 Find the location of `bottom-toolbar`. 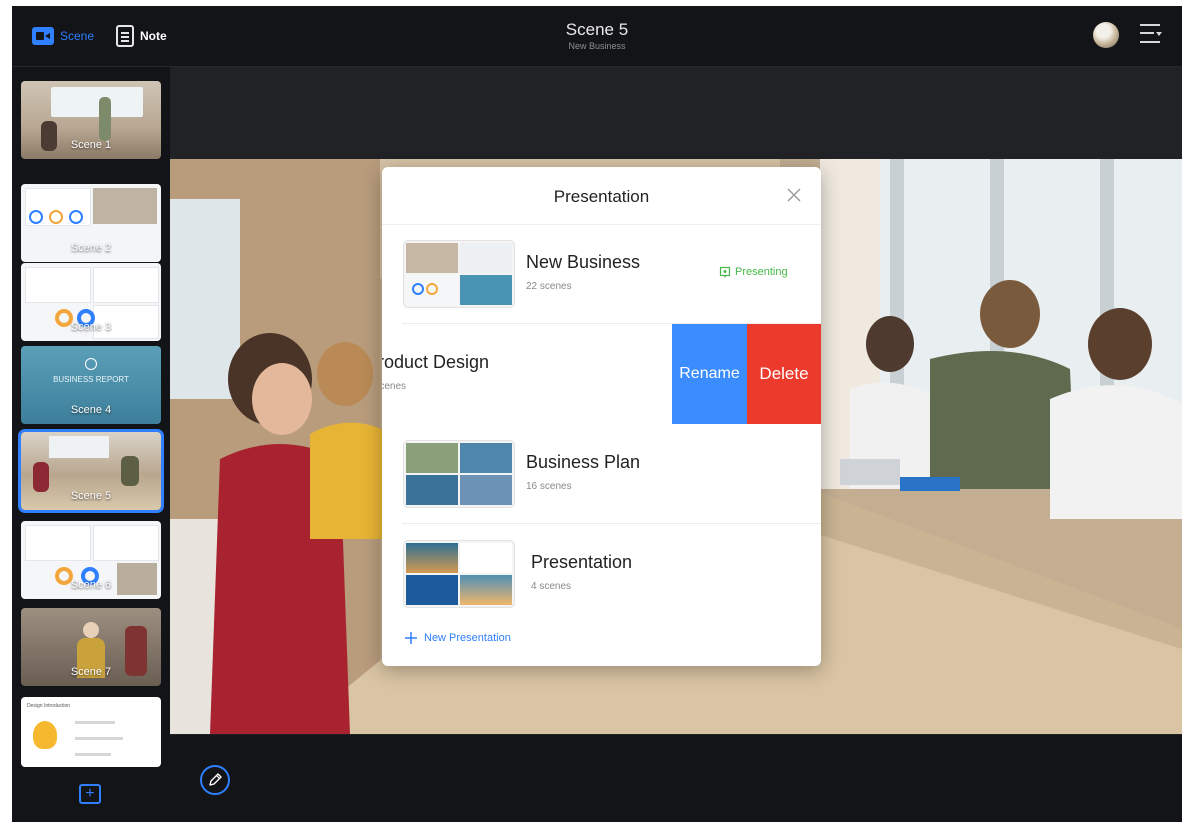

bottom-toolbar is located at coordinates (676, 778).